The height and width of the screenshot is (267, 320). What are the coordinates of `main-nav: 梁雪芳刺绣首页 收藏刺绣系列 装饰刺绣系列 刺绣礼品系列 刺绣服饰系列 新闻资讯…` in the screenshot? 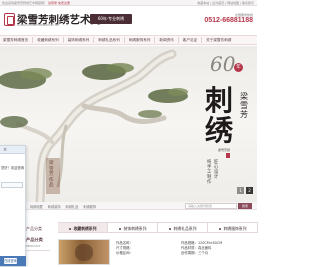 It's located at (128, 40).